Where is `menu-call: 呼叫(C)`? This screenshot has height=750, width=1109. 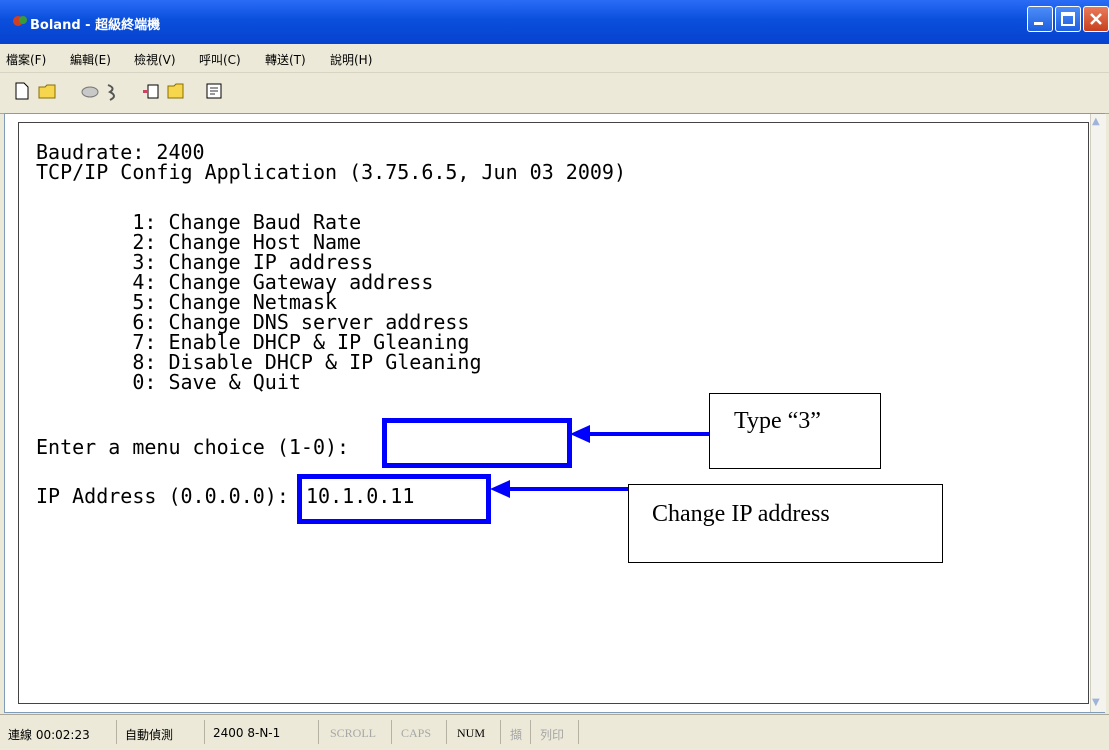 menu-call: 呼叫(C) is located at coordinates (220, 59).